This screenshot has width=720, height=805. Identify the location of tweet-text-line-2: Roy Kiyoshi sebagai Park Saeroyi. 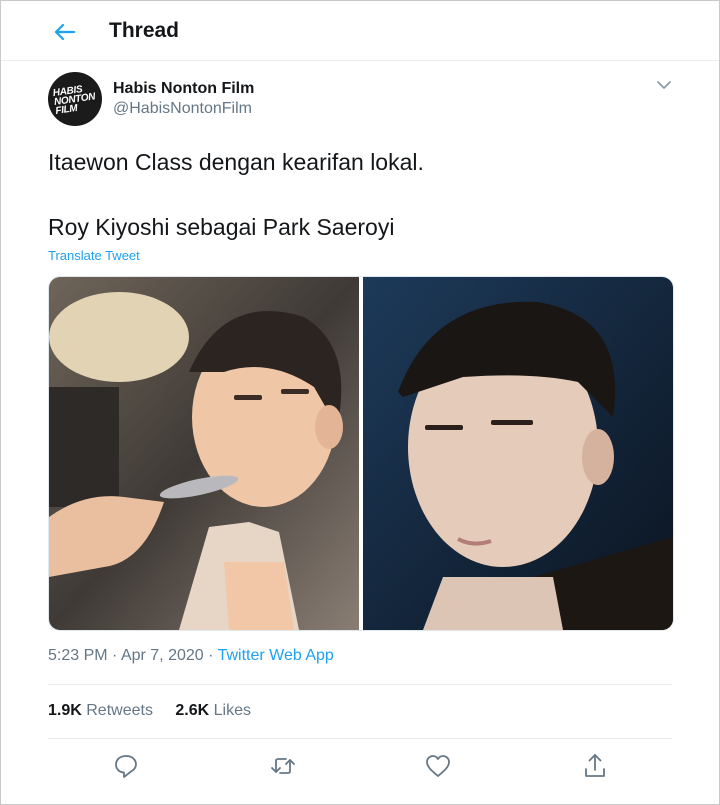
(221, 227).